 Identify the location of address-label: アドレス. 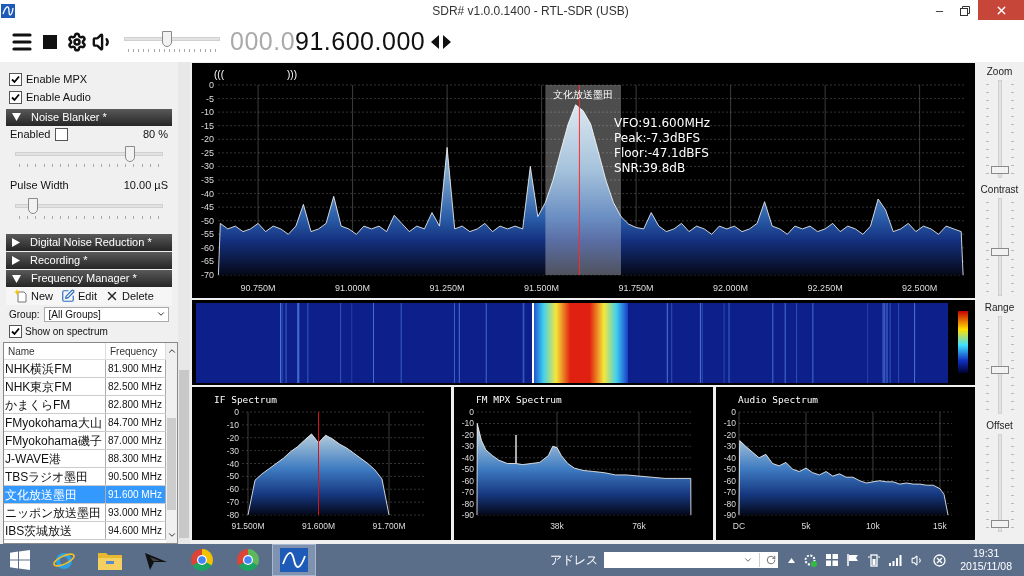
(574, 560).